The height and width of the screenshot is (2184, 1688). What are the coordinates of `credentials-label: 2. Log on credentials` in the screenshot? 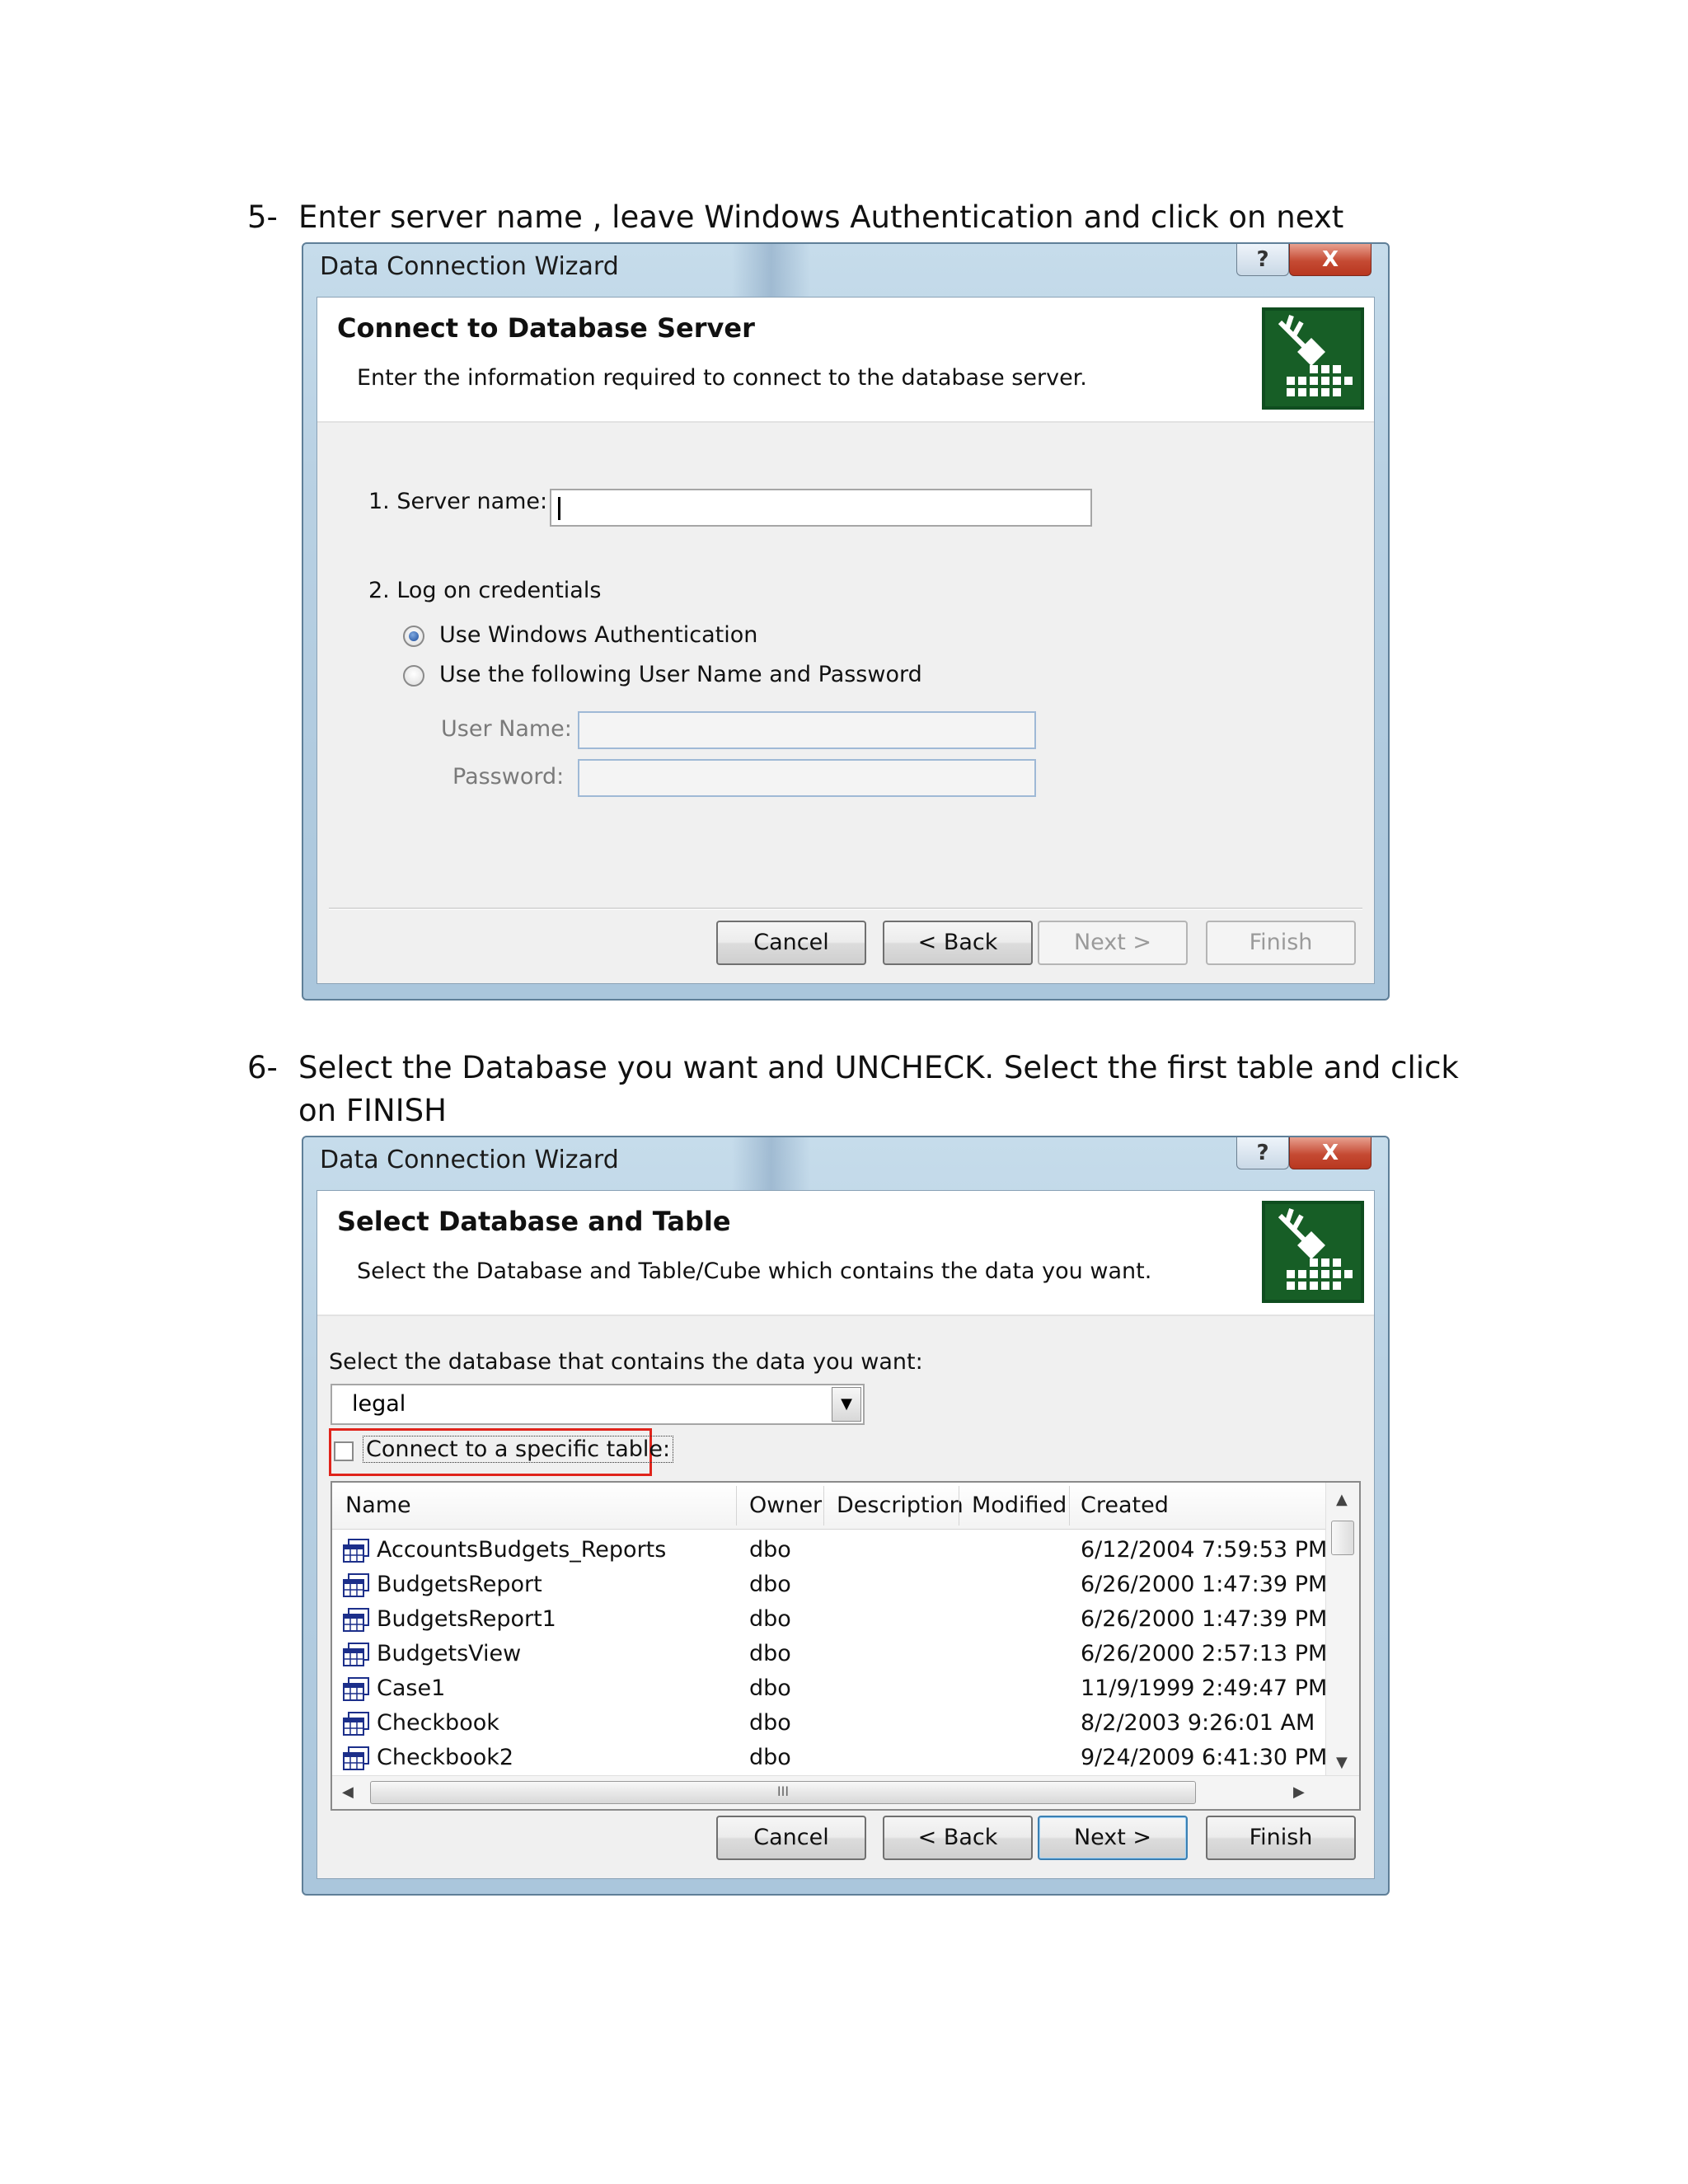 It's located at (485, 590).